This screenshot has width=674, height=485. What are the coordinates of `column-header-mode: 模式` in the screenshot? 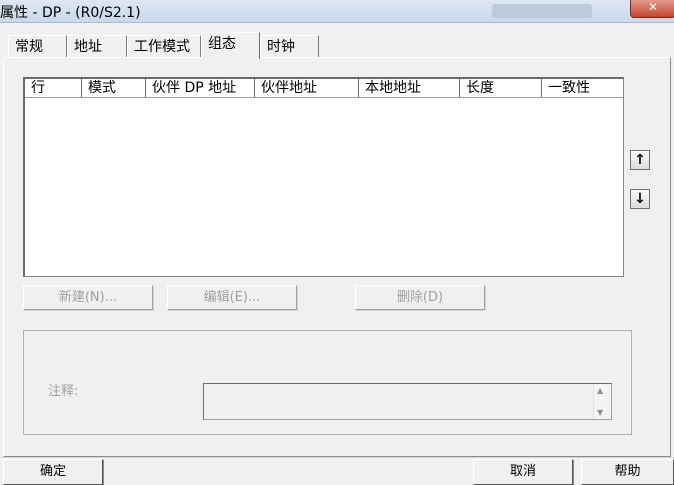 It's located at (114, 88).